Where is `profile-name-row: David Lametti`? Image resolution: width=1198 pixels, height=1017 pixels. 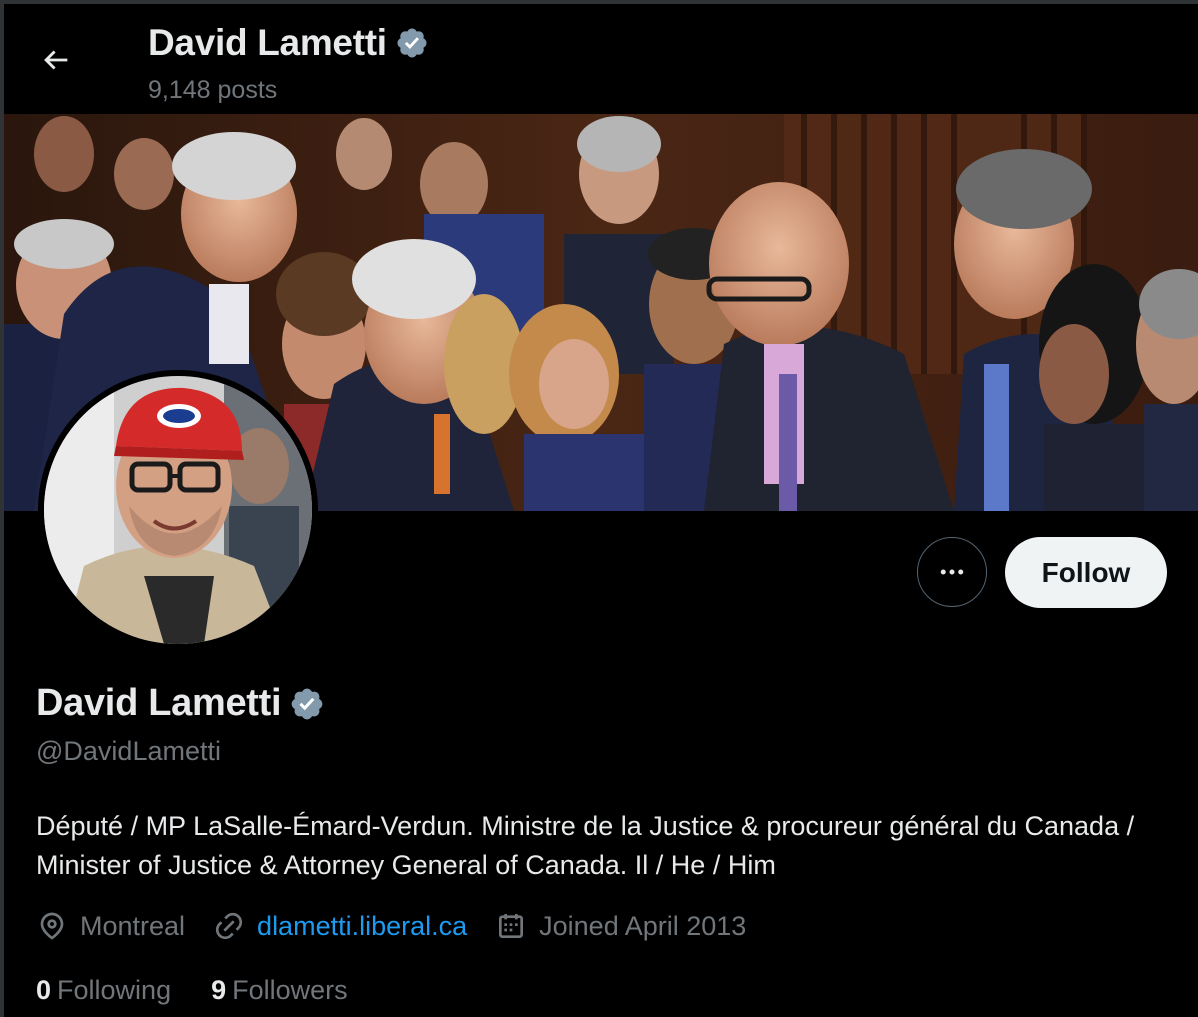 profile-name-row: David Lametti is located at coordinates (180, 703).